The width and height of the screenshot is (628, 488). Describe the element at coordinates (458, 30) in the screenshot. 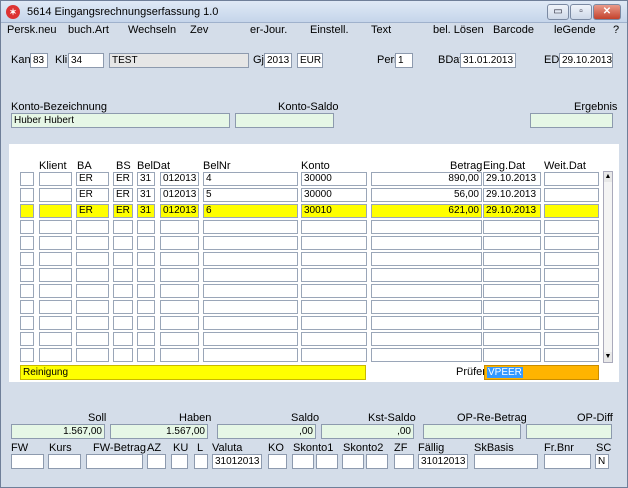

I see `menu-bel-loesen: bel. Lösen` at that location.